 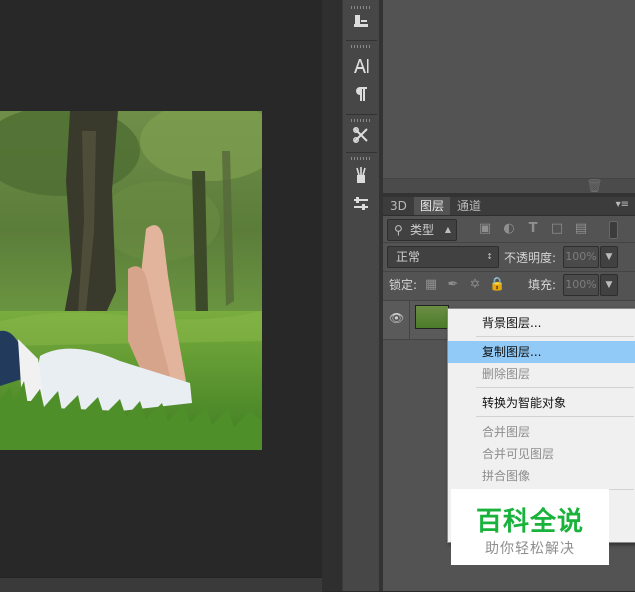 What do you see at coordinates (530, 549) in the screenshot?
I see `watermark-subtitle: 助你轻松解决` at bounding box center [530, 549].